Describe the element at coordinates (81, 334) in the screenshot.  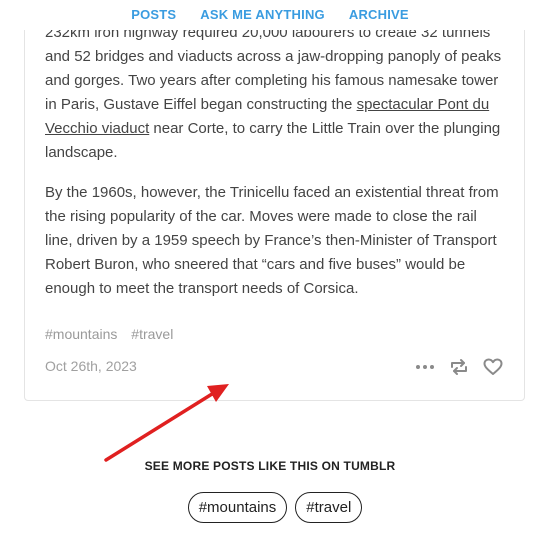
I see `tag-mountains: #mountains` at that location.